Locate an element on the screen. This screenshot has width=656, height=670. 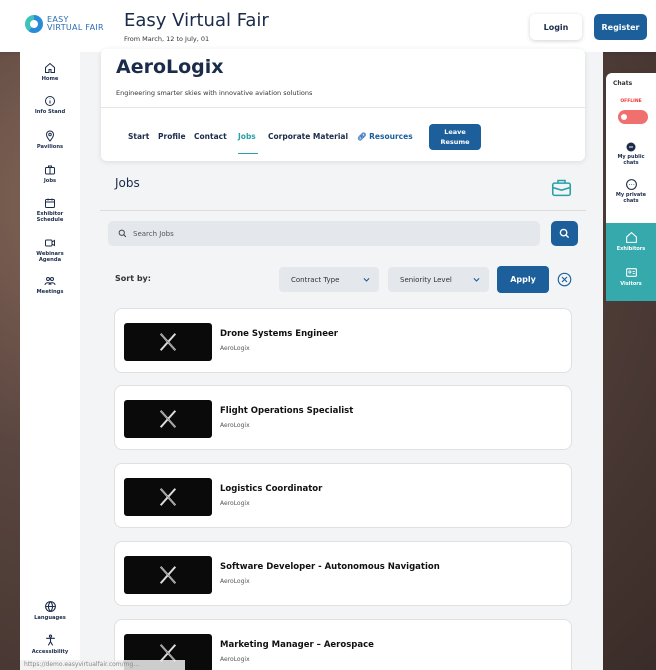
directory-panel: Exhibitors Visitors is located at coordinates (631, 262).